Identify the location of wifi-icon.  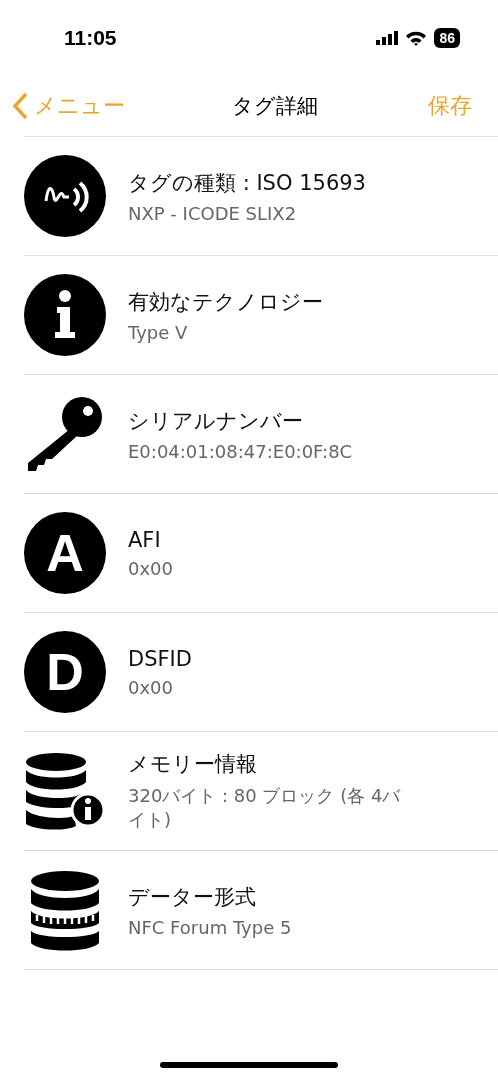
(416, 38).